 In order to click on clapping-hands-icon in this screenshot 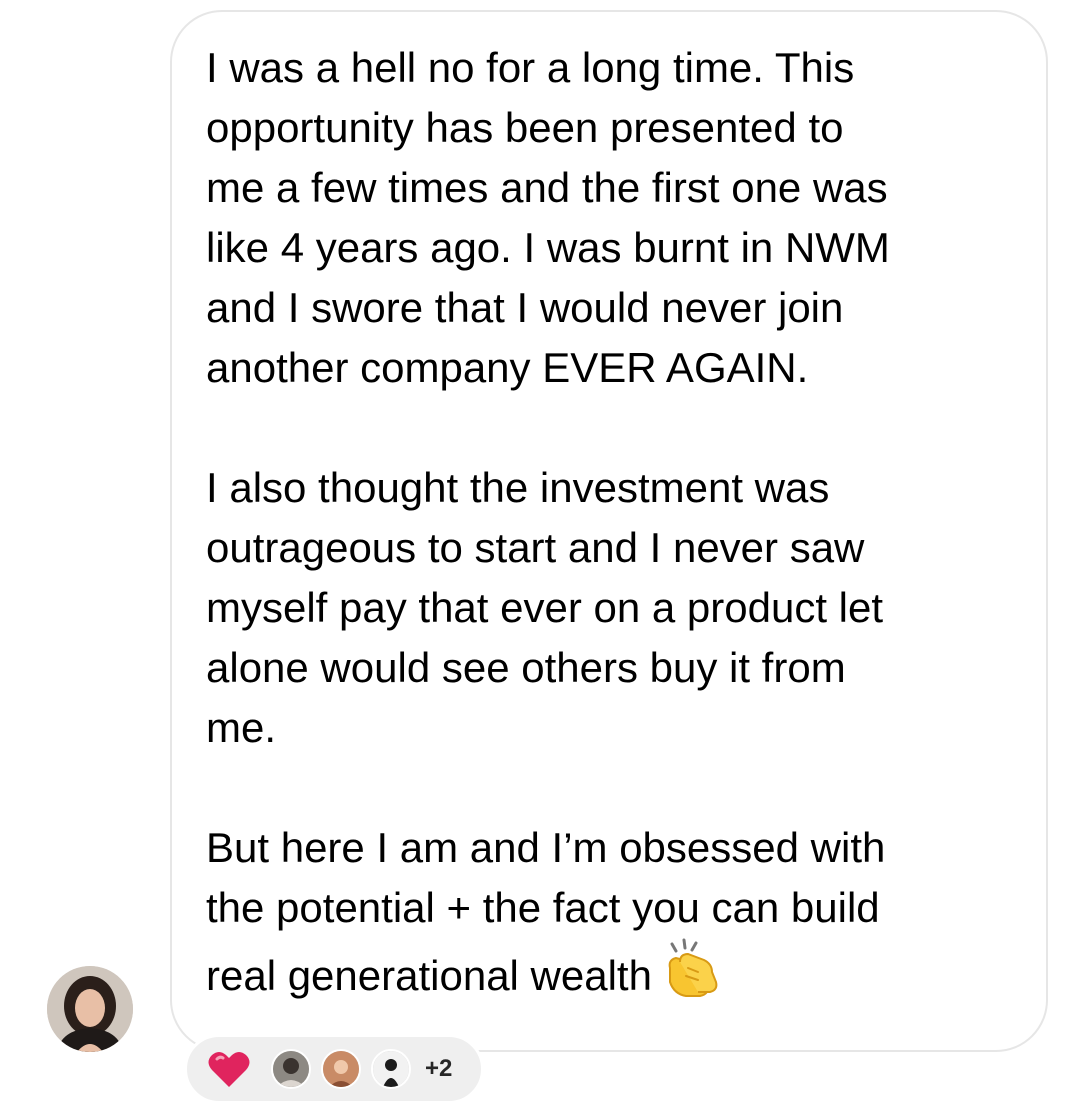, I will do `click(689, 976)`.